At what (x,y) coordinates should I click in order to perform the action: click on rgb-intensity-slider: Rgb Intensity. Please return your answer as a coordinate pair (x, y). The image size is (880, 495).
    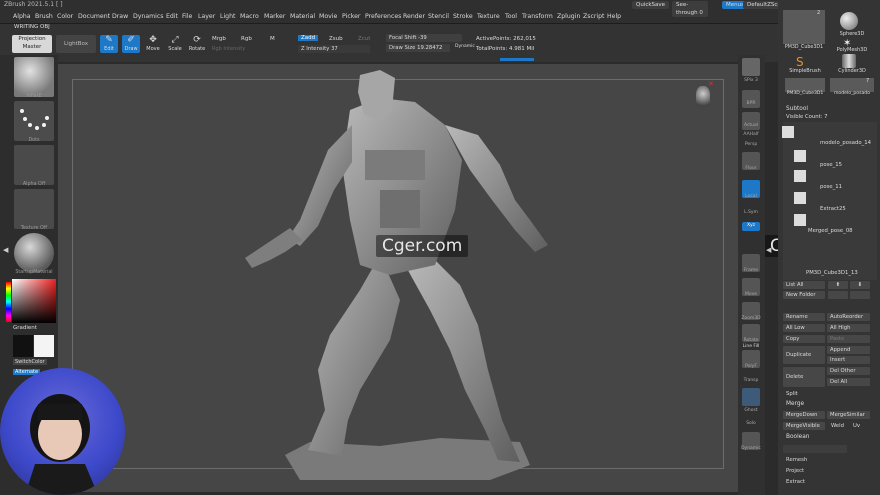
    Looking at the image, I should click on (228, 49).